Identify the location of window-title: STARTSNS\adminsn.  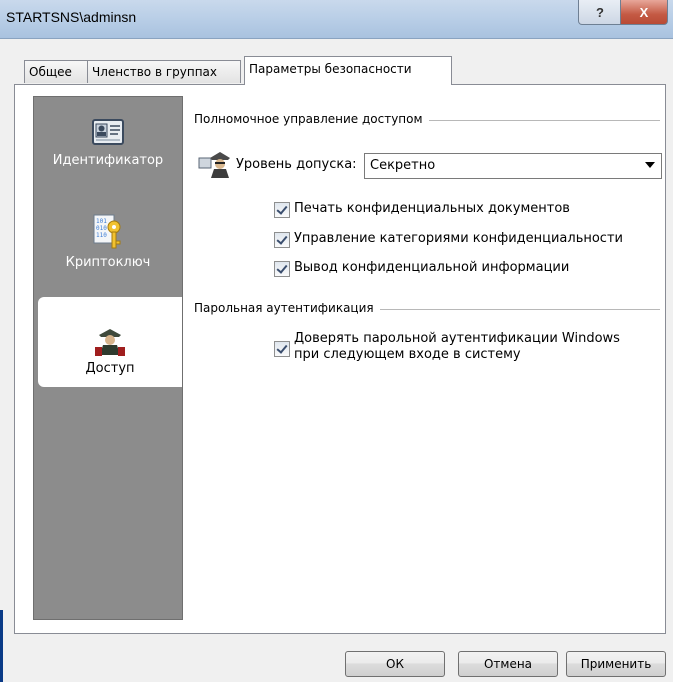
(71, 17).